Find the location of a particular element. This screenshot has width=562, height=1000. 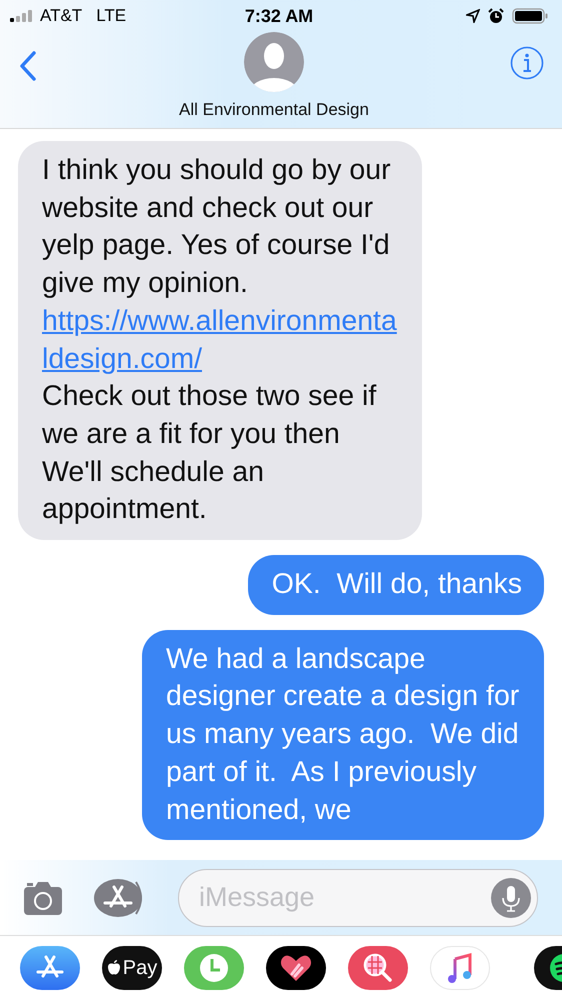

search-app-button is located at coordinates (378, 968).